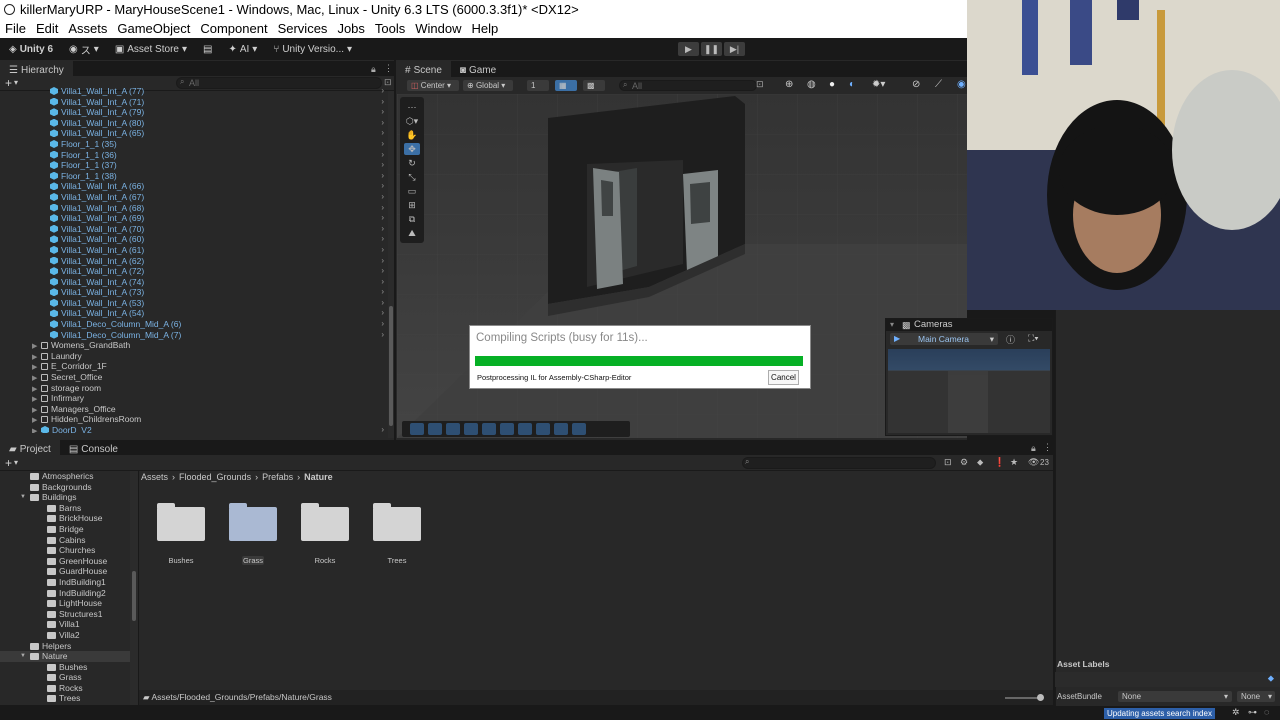  I want to click on draw-mode-icon: ◍, so click(811, 84).